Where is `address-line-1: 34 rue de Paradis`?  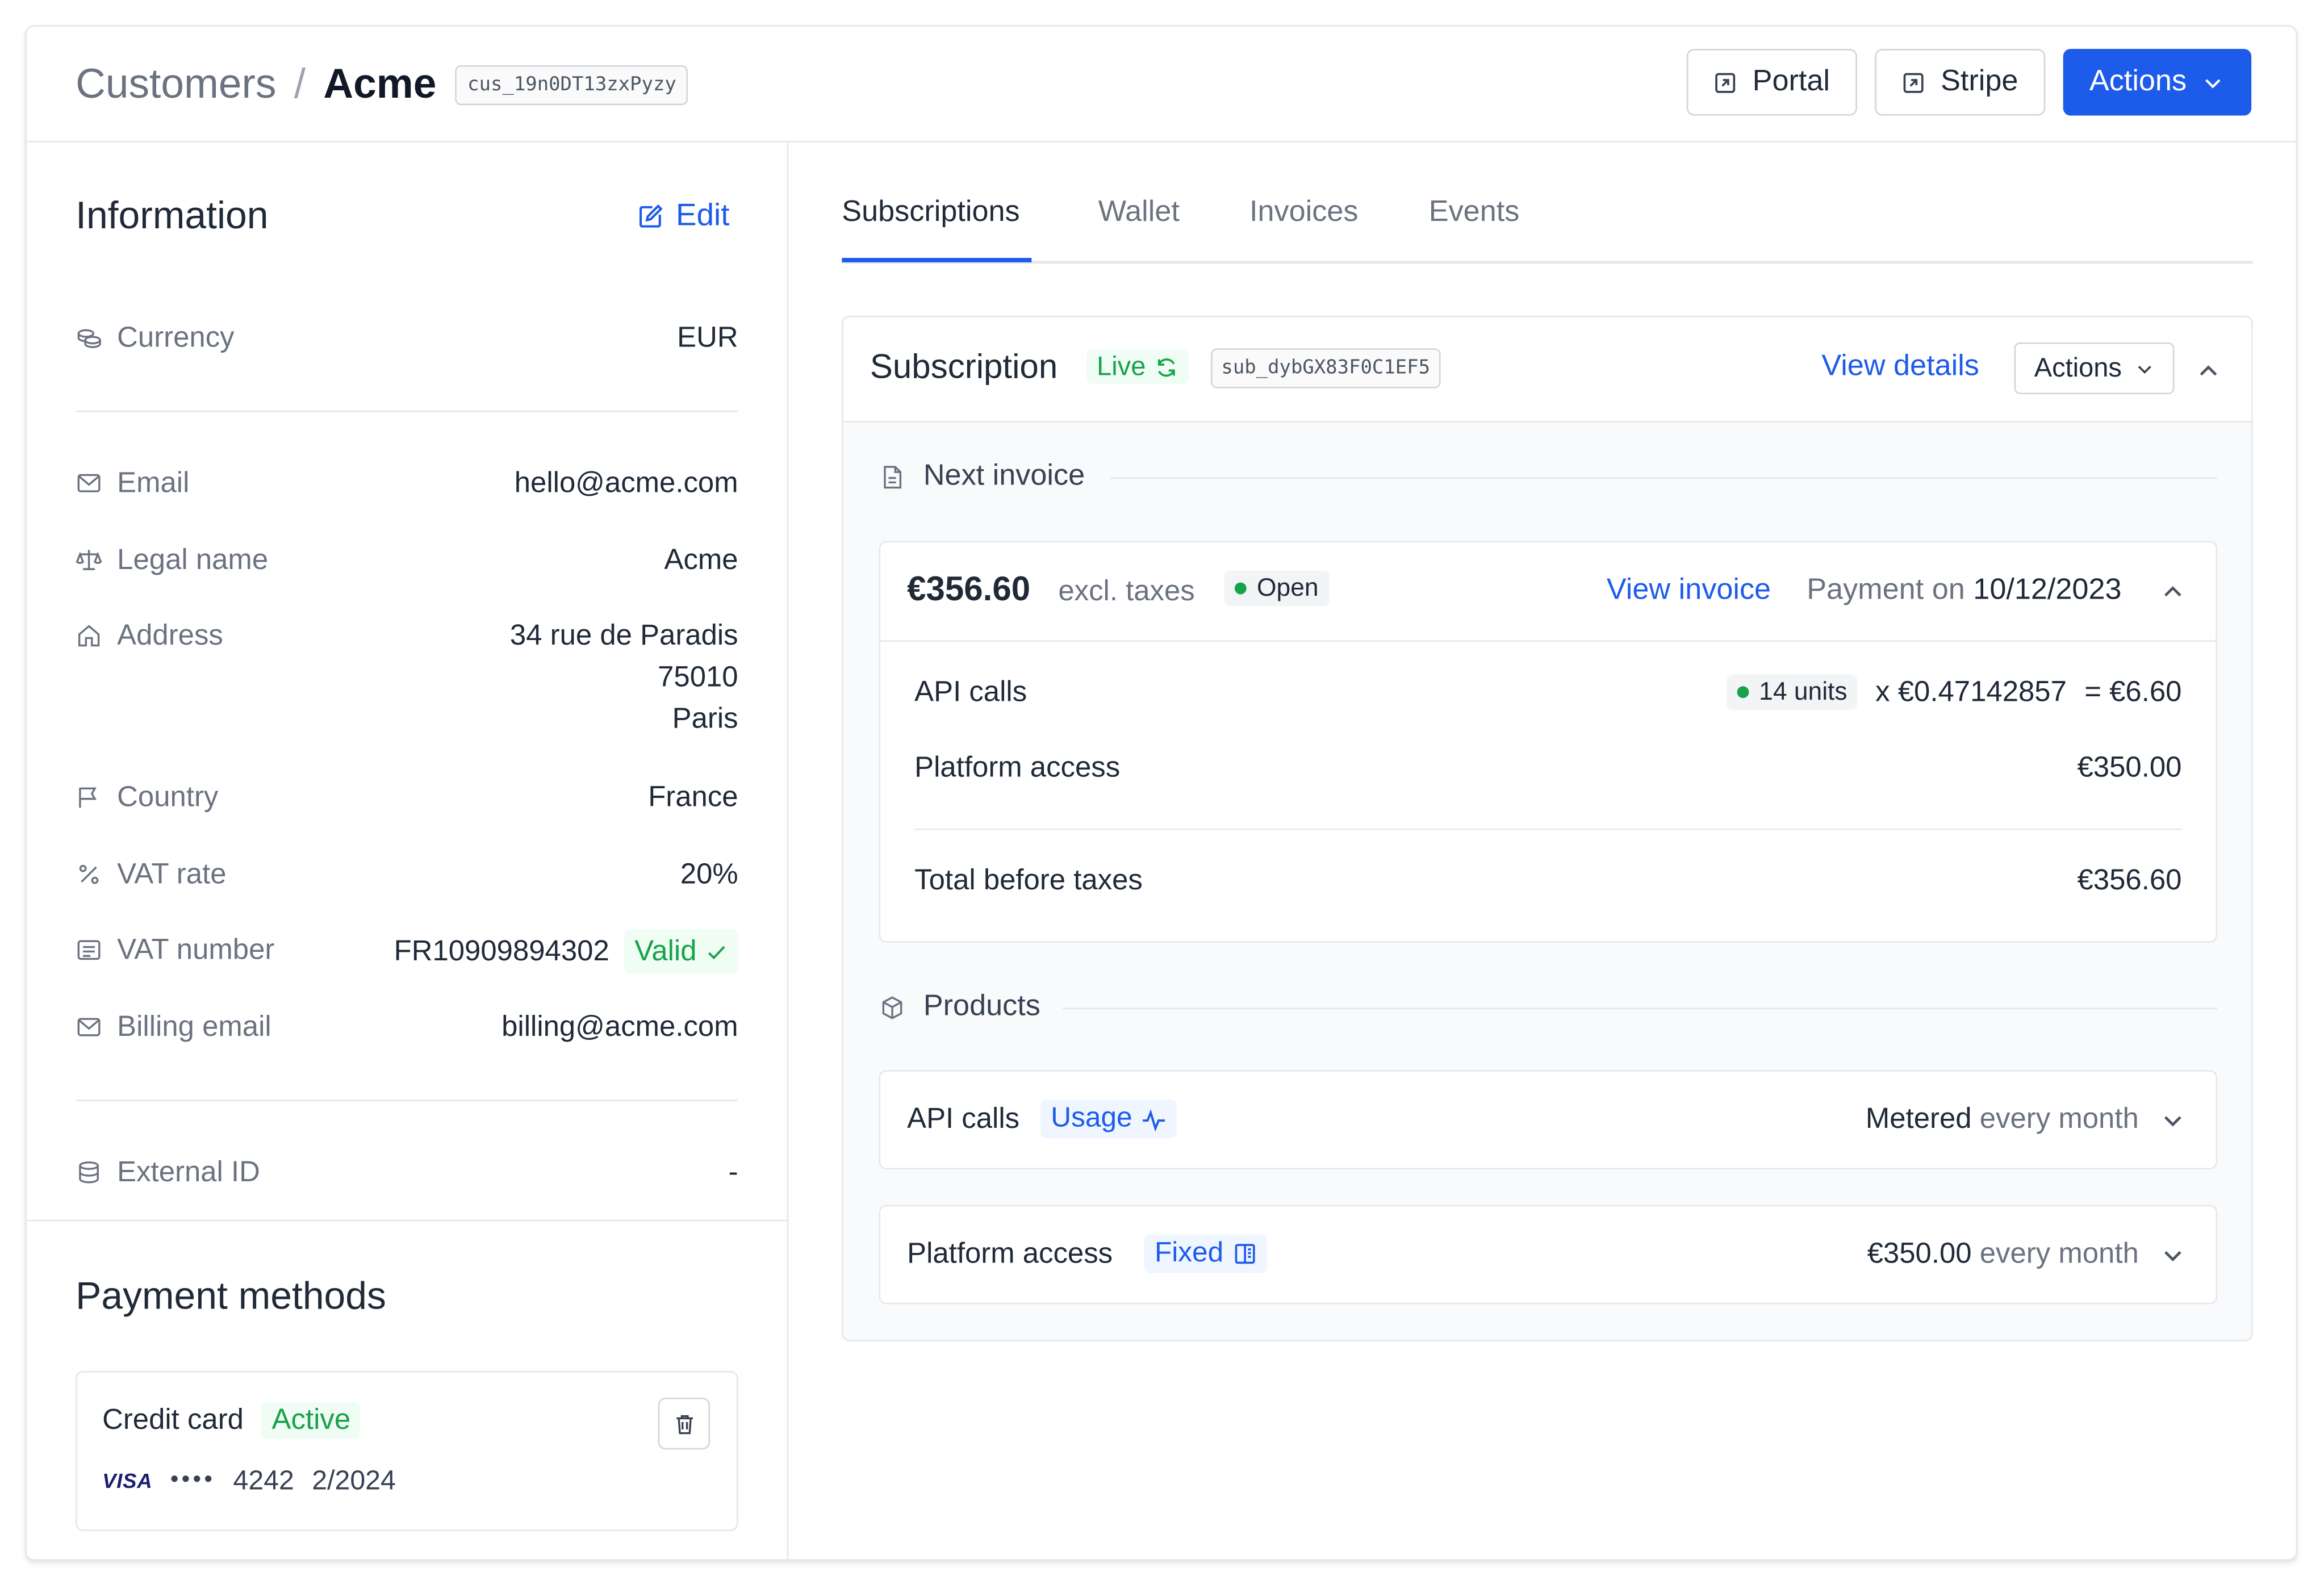
address-line-1: 34 rue de Paradis is located at coordinates (624, 636).